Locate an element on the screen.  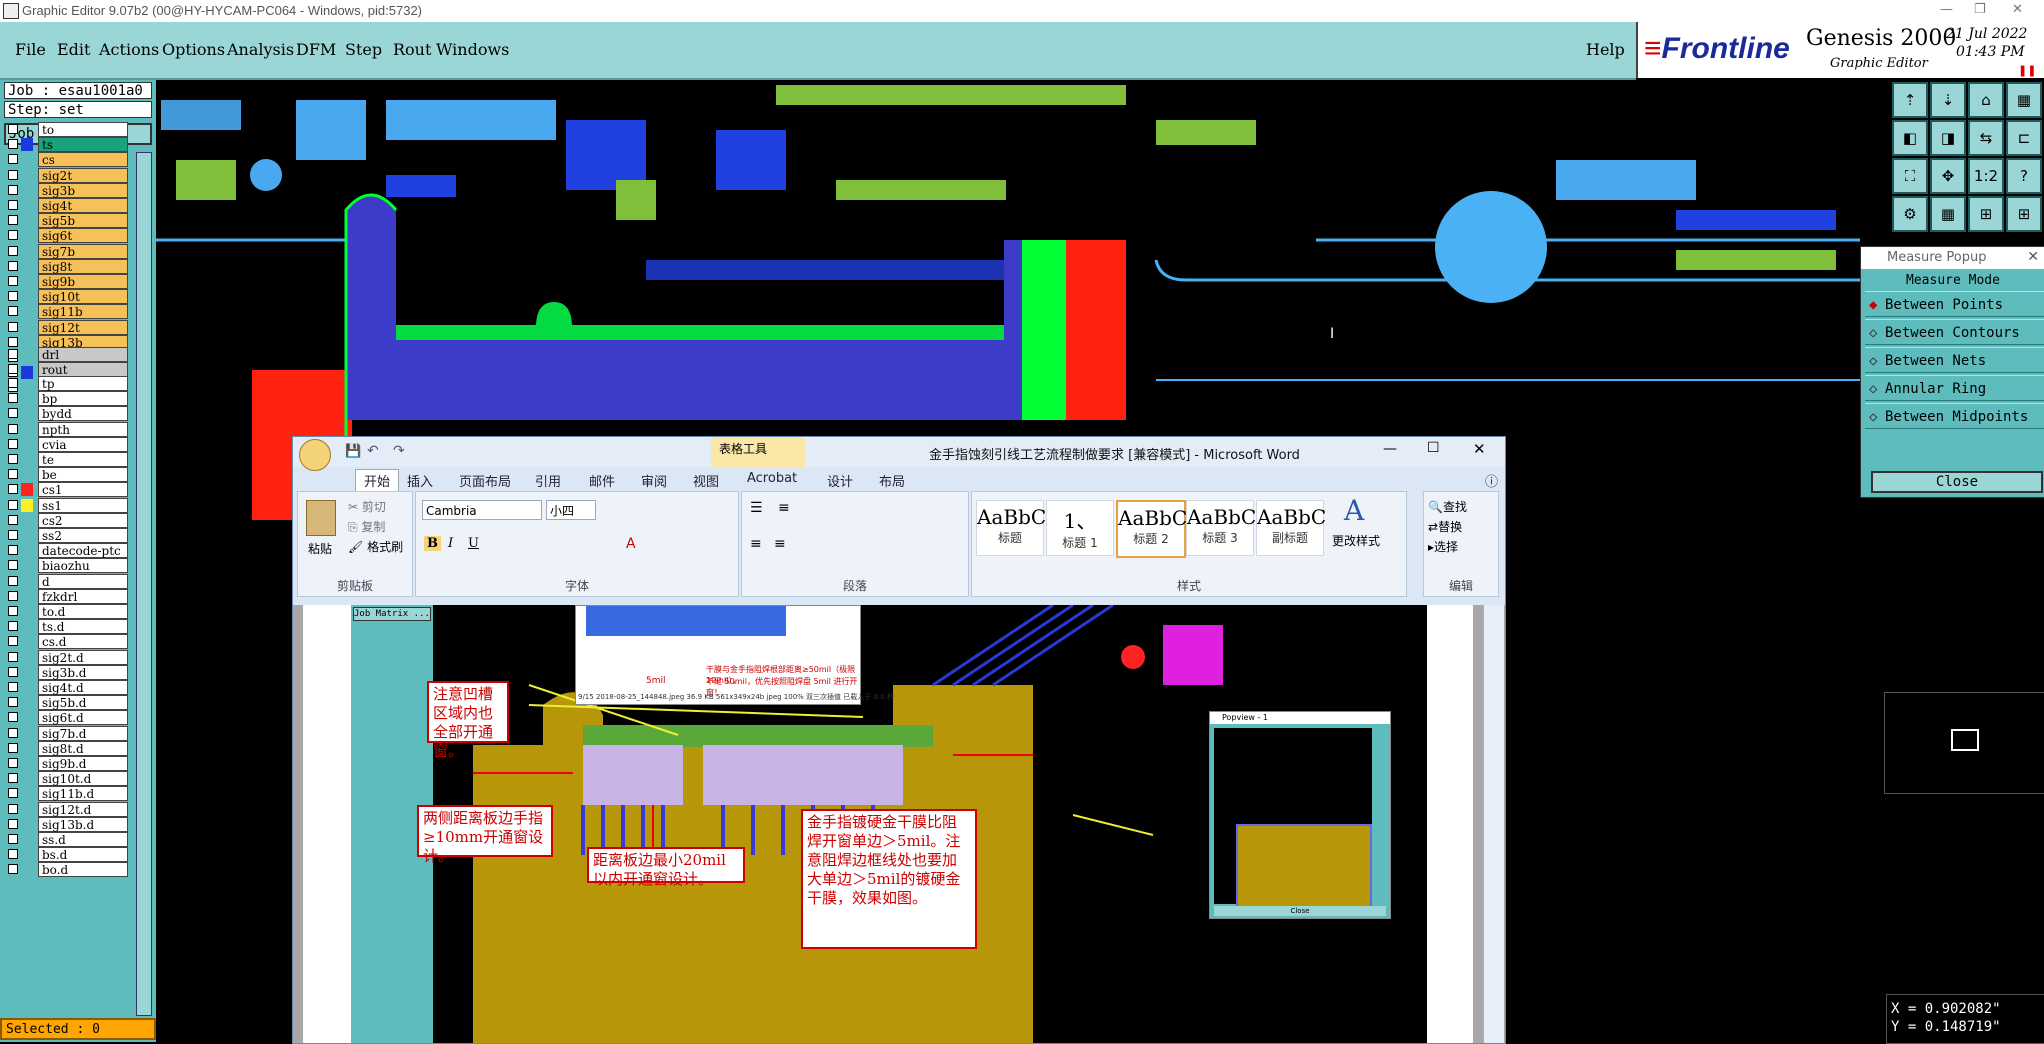
option-between-points: ◆ Between Points is located at coordinates (1954, 304).